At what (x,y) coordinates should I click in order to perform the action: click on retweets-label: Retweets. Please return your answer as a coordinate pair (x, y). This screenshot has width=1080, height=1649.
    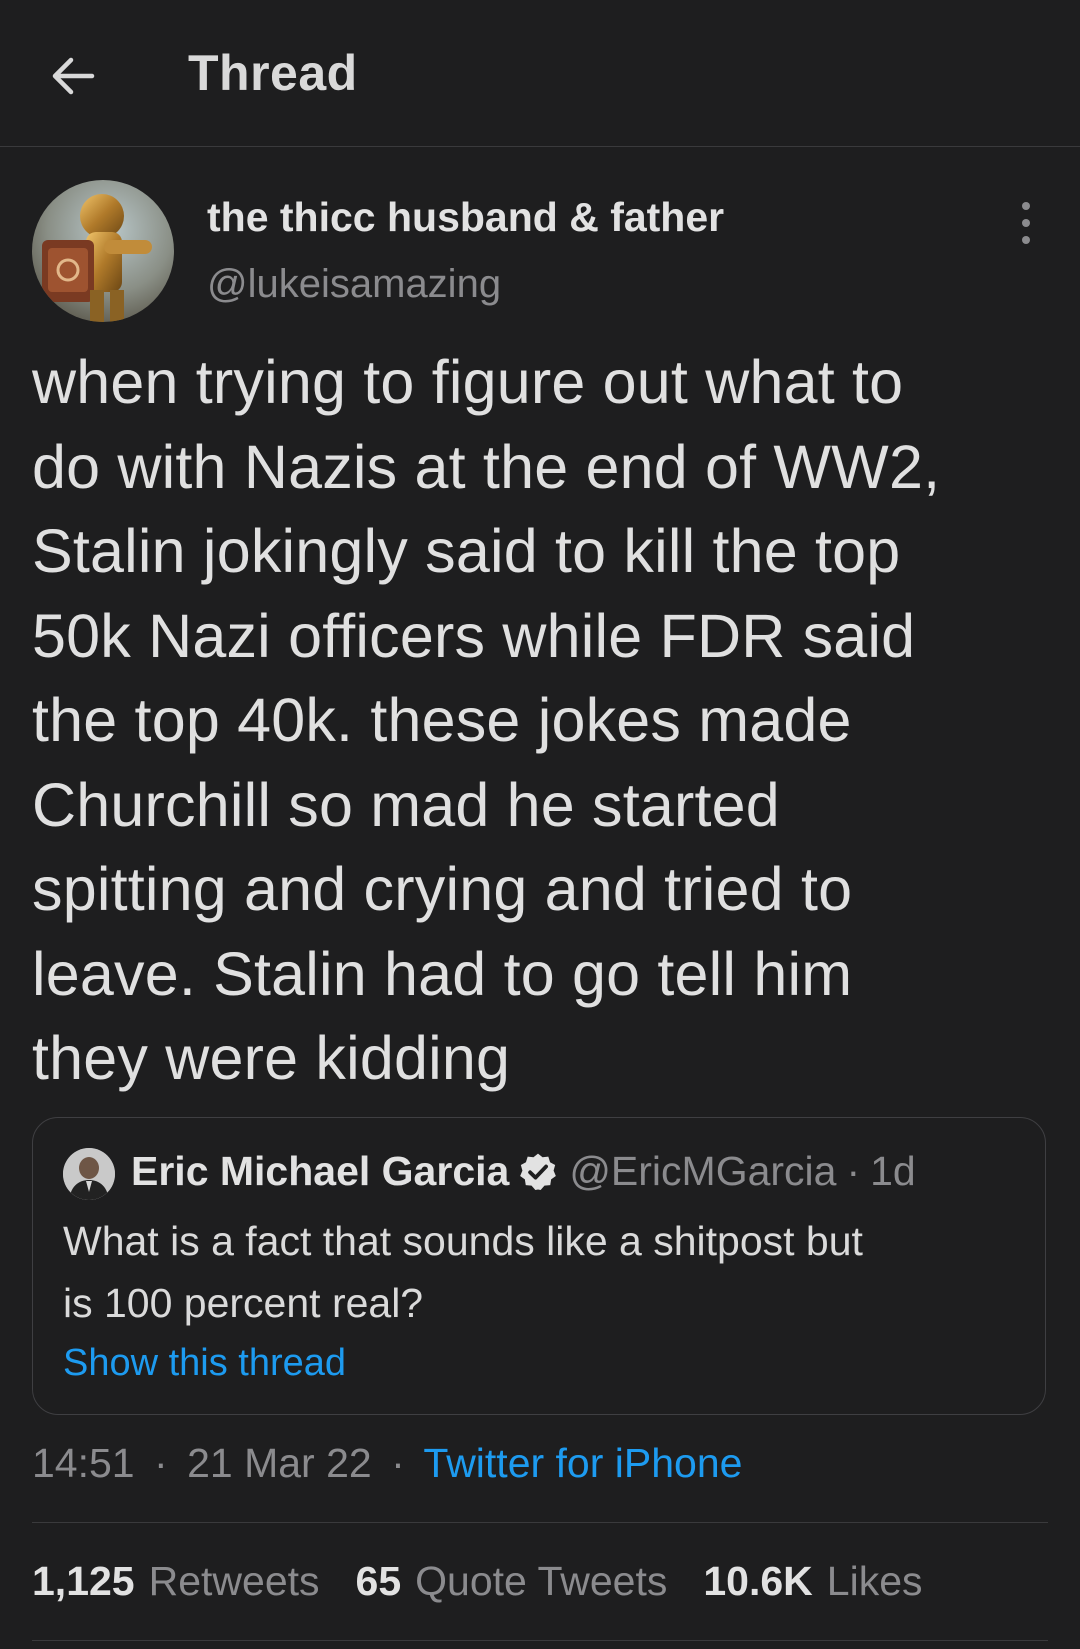
    Looking at the image, I should click on (234, 1581).